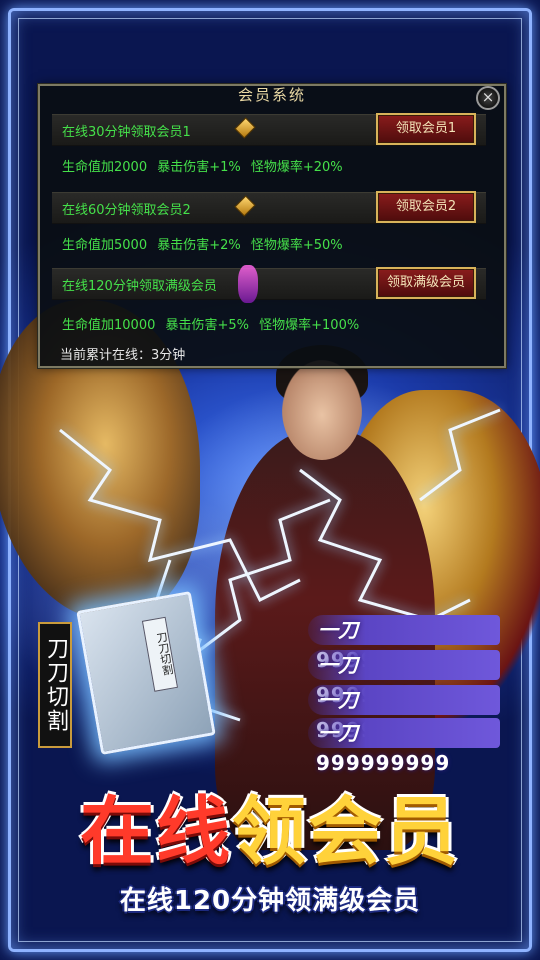 Image resolution: width=540 pixels, height=960 pixels. Describe the element at coordinates (123, 355) in the screenshot. I see `total-online-time: 当前累计在线：3分钟` at that location.